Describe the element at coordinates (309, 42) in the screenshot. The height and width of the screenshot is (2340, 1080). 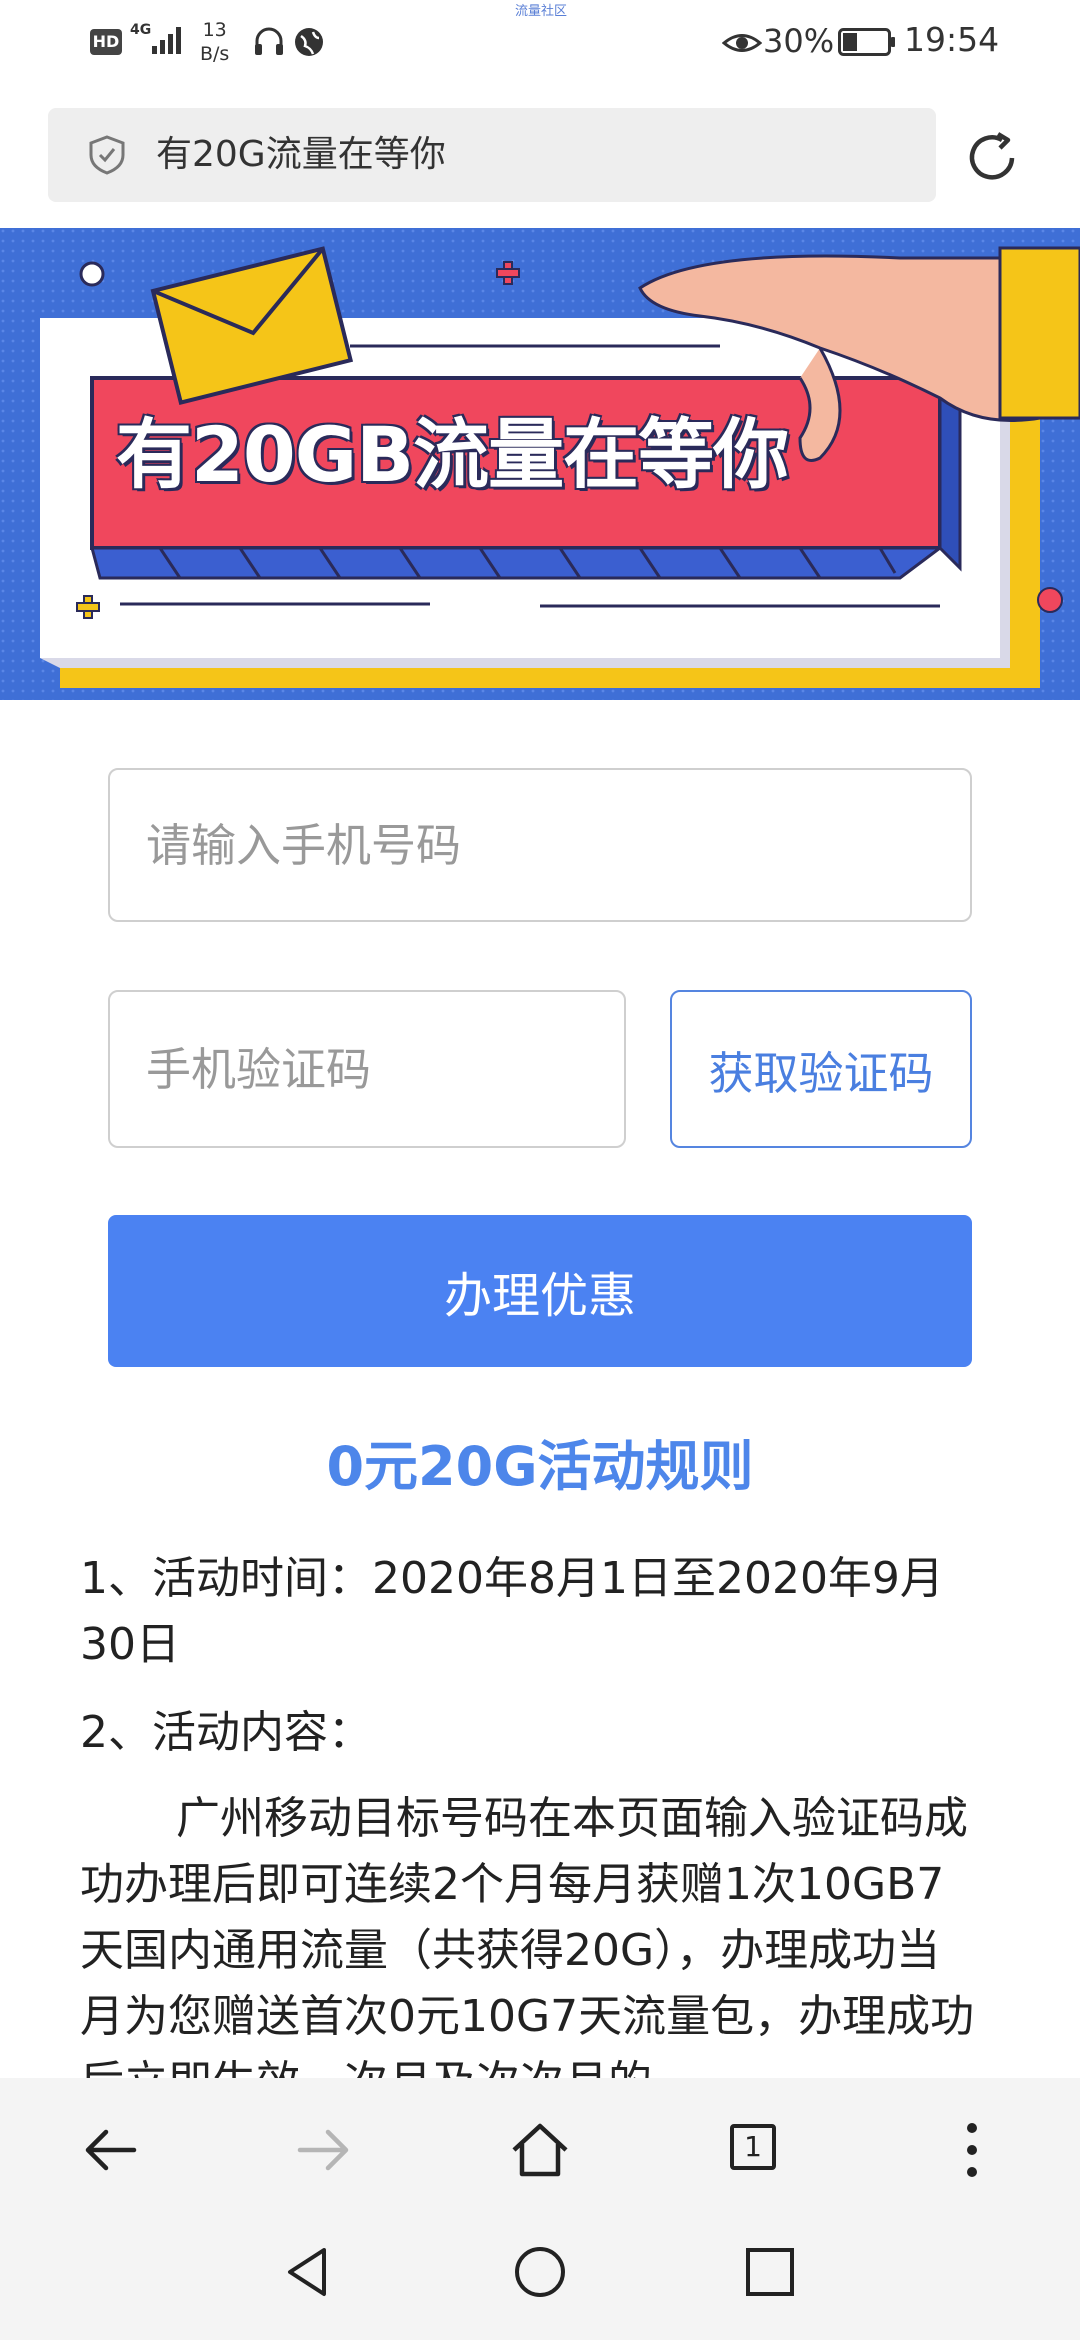
I see `globe-icon` at that location.